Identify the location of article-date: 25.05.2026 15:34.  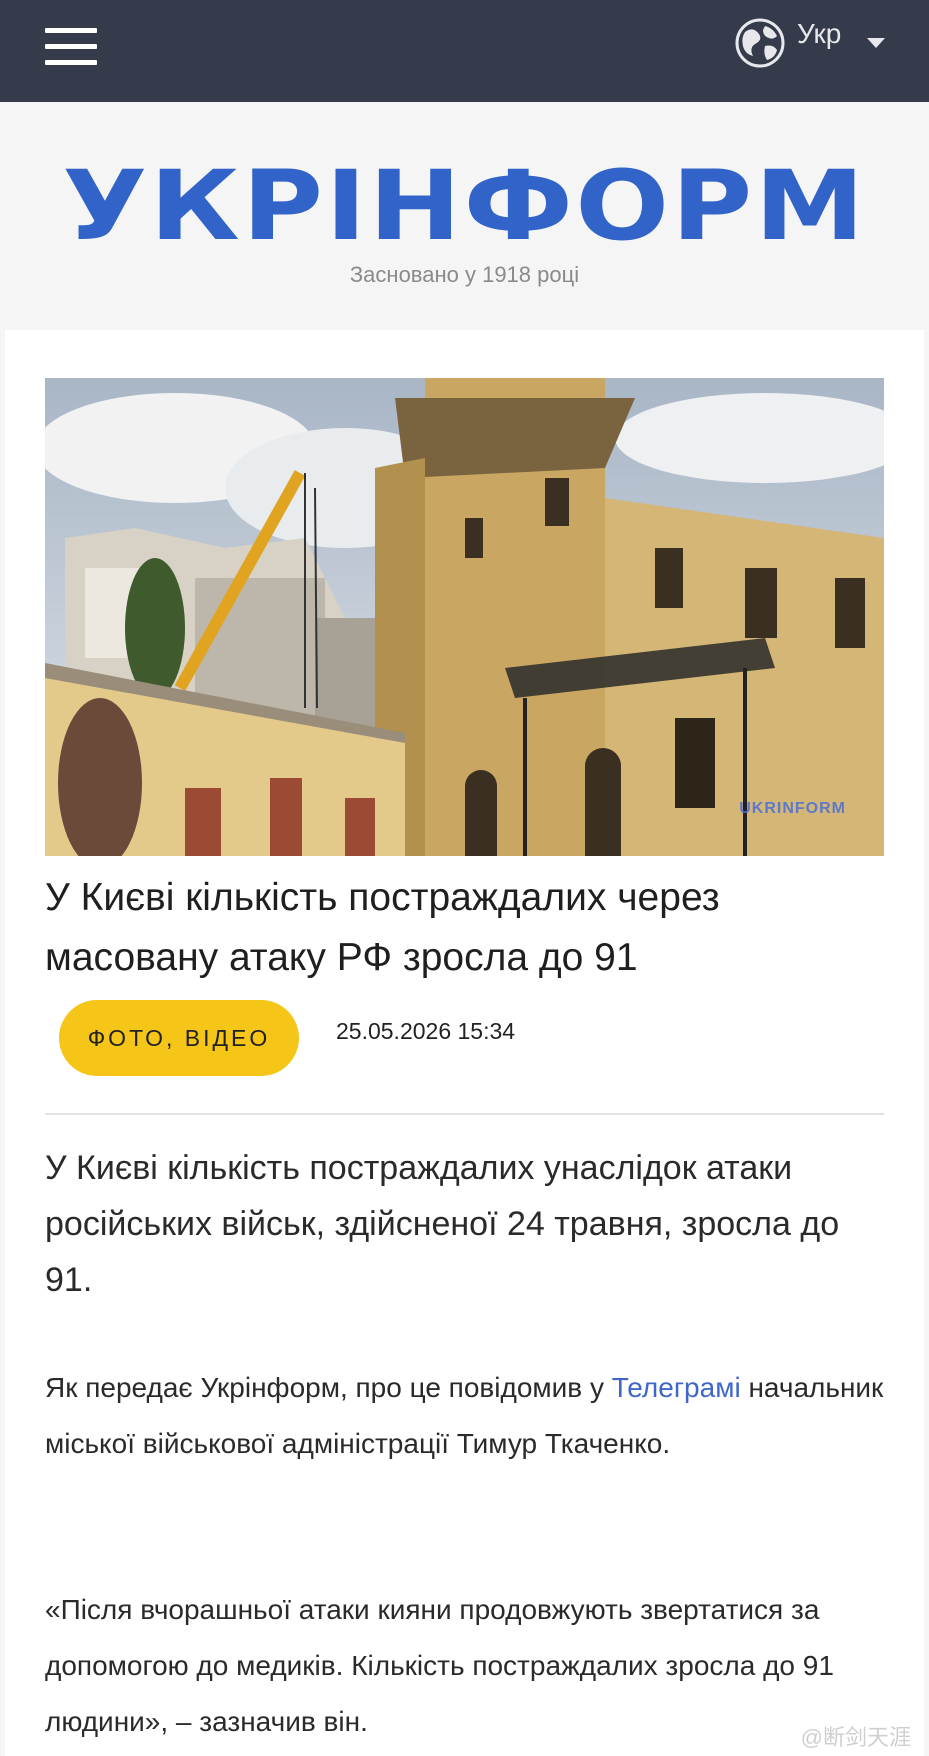
(426, 1031).